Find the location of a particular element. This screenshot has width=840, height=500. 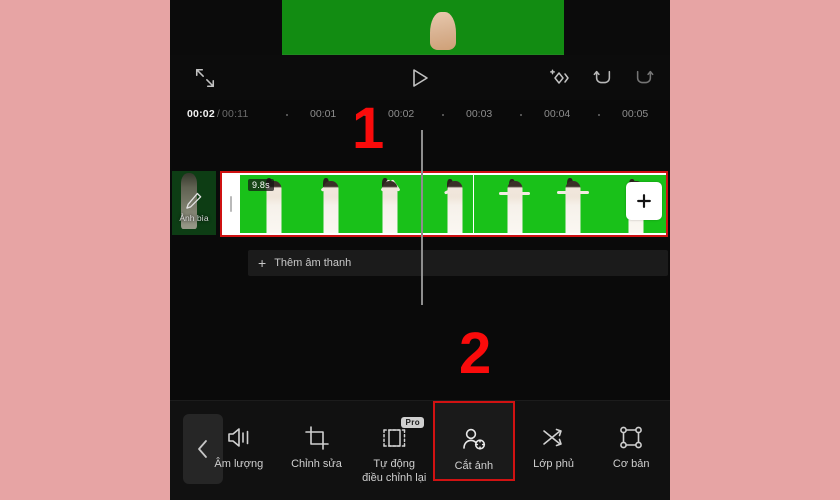

video-preview-area is located at coordinates (420, 28).